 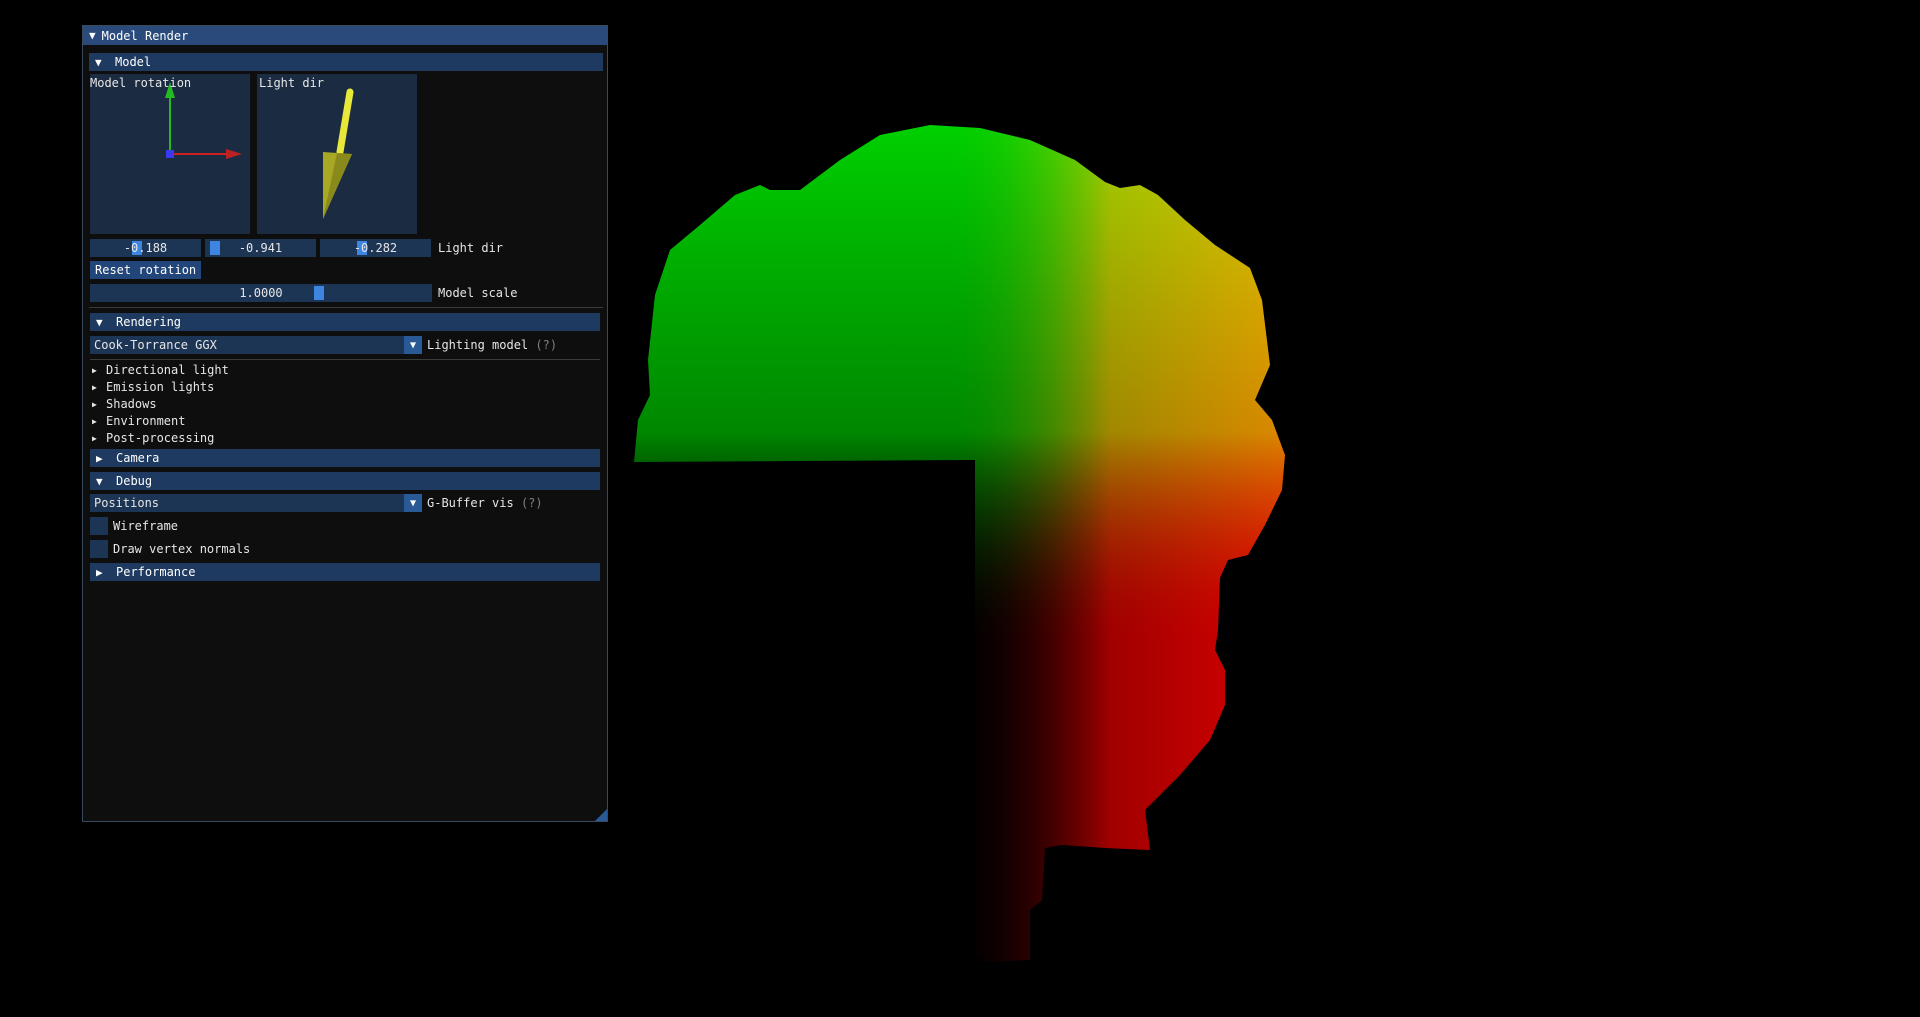 I want to click on tree-emission-lights: ▶ Emission lights, so click(x=151, y=387).